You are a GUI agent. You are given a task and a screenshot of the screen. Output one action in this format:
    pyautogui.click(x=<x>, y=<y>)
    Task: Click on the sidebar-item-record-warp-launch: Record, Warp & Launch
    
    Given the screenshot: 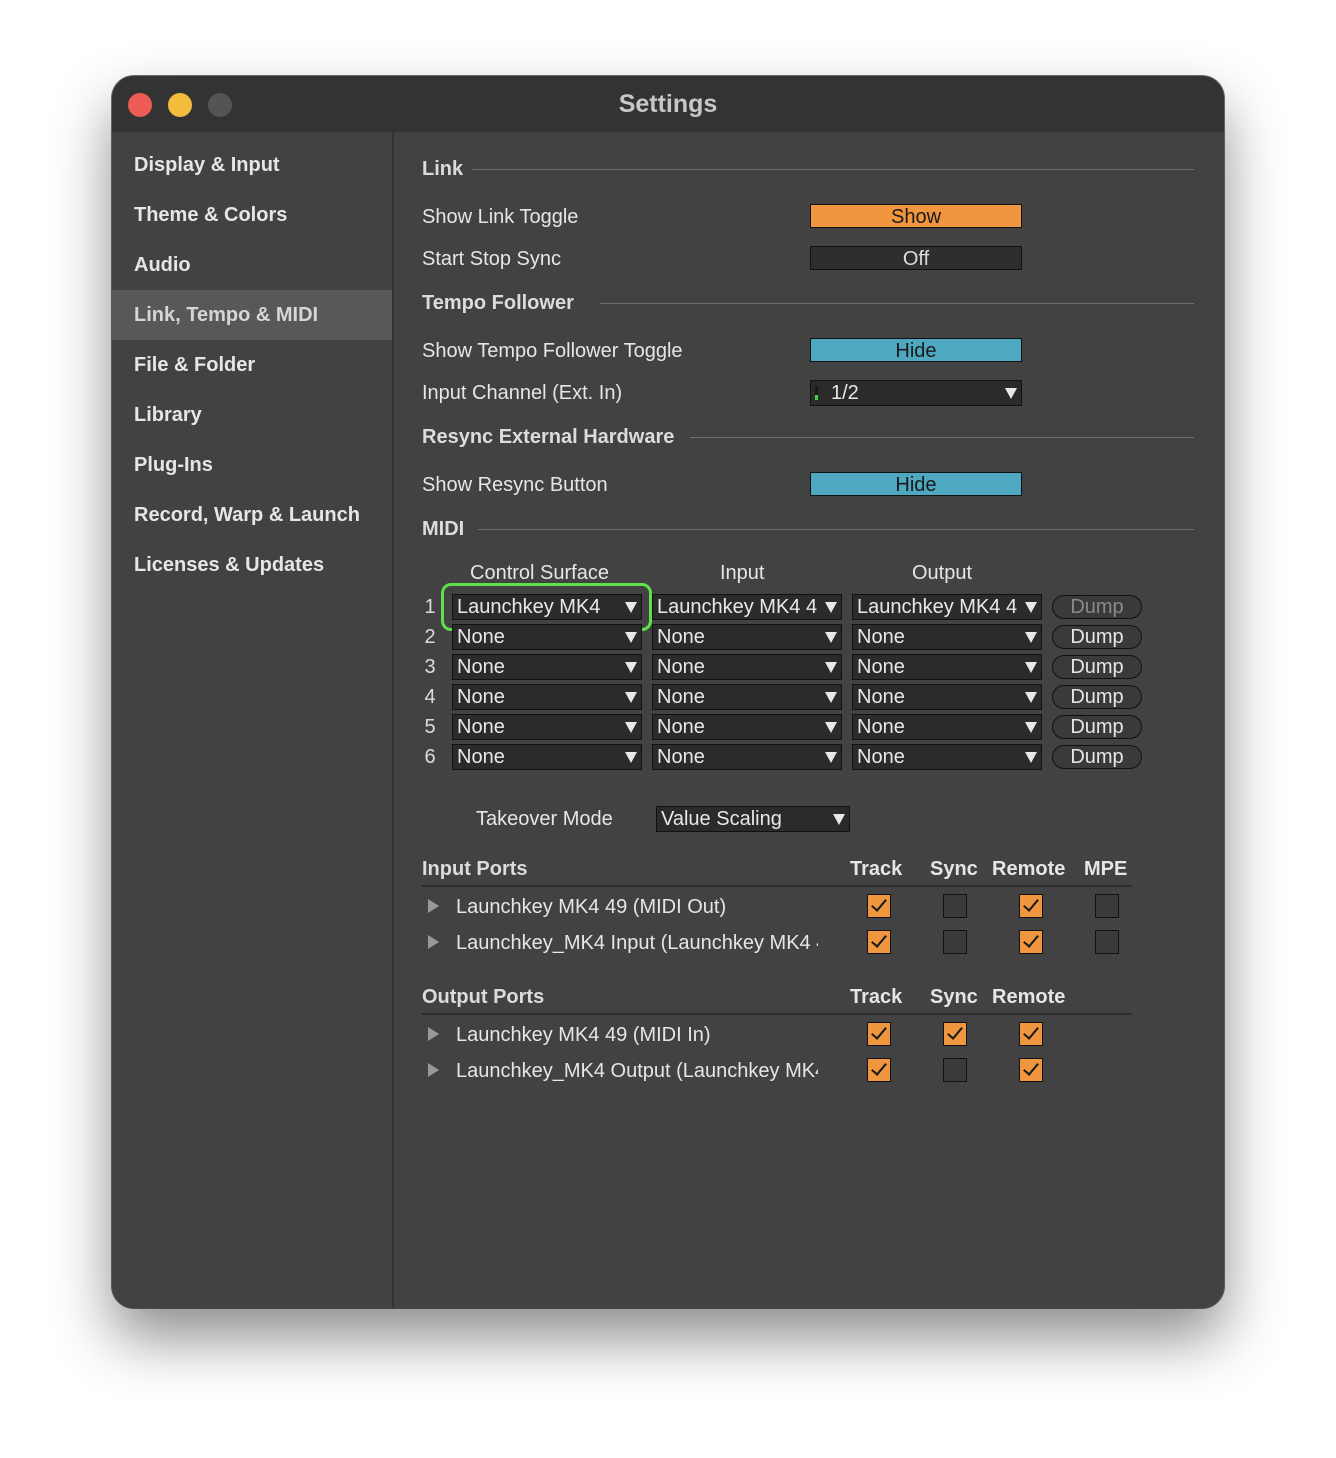 What is the action you would take?
    pyautogui.click(x=252, y=515)
    